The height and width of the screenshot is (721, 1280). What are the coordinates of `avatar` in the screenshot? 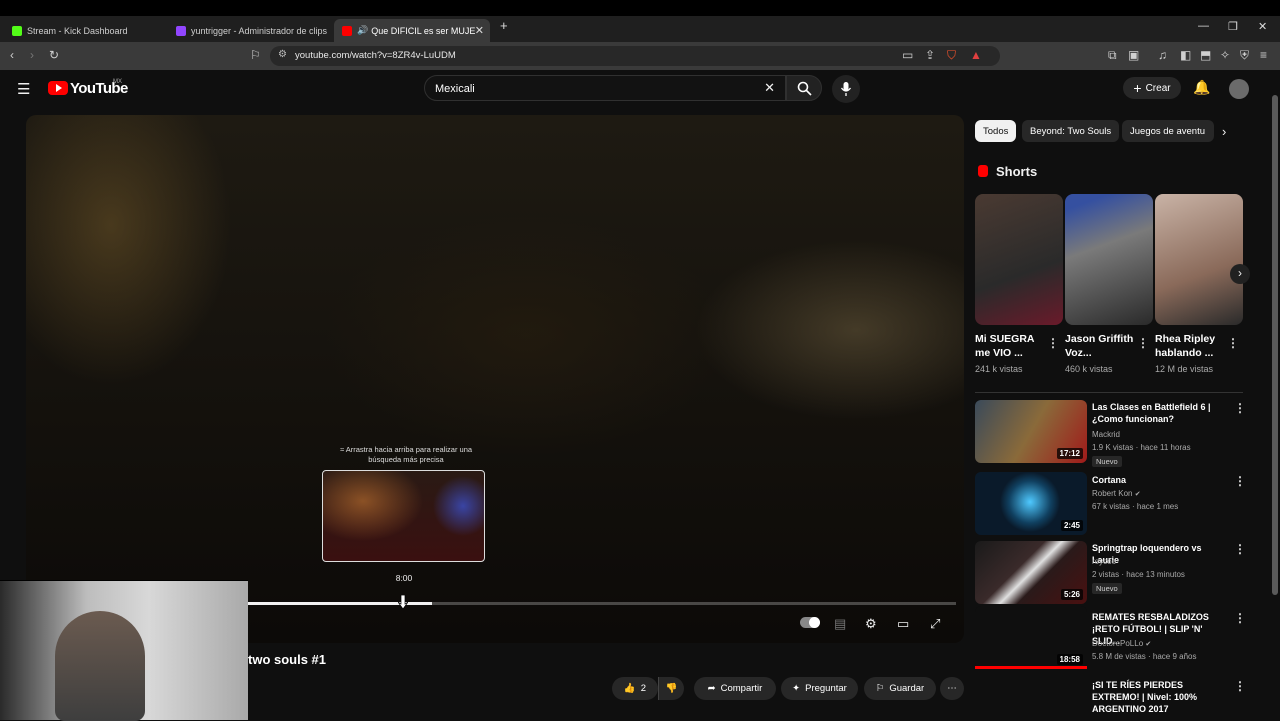 It's located at (1239, 89).